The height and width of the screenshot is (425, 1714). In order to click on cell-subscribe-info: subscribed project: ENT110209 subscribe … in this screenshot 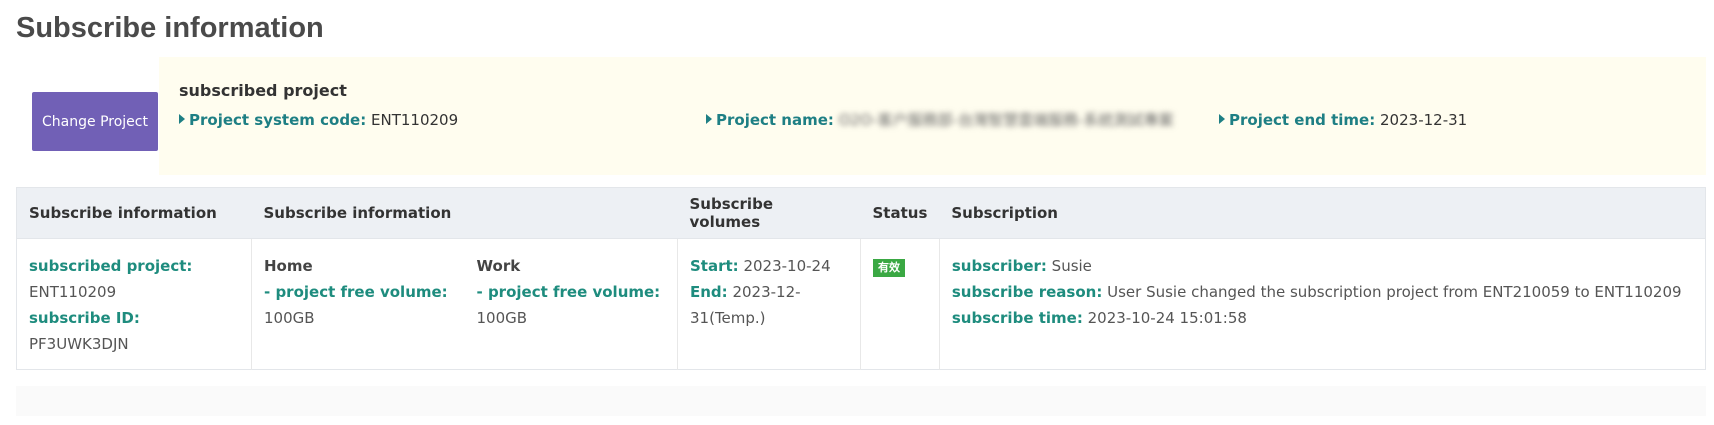, I will do `click(134, 304)`.